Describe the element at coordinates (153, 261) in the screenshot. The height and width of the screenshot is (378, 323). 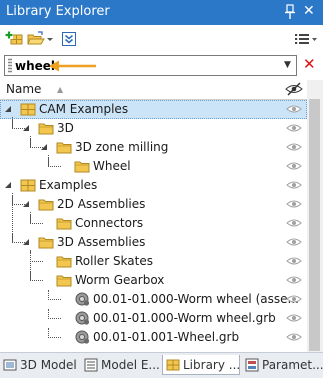
I see `tree-row: Roller Skates` at that location.